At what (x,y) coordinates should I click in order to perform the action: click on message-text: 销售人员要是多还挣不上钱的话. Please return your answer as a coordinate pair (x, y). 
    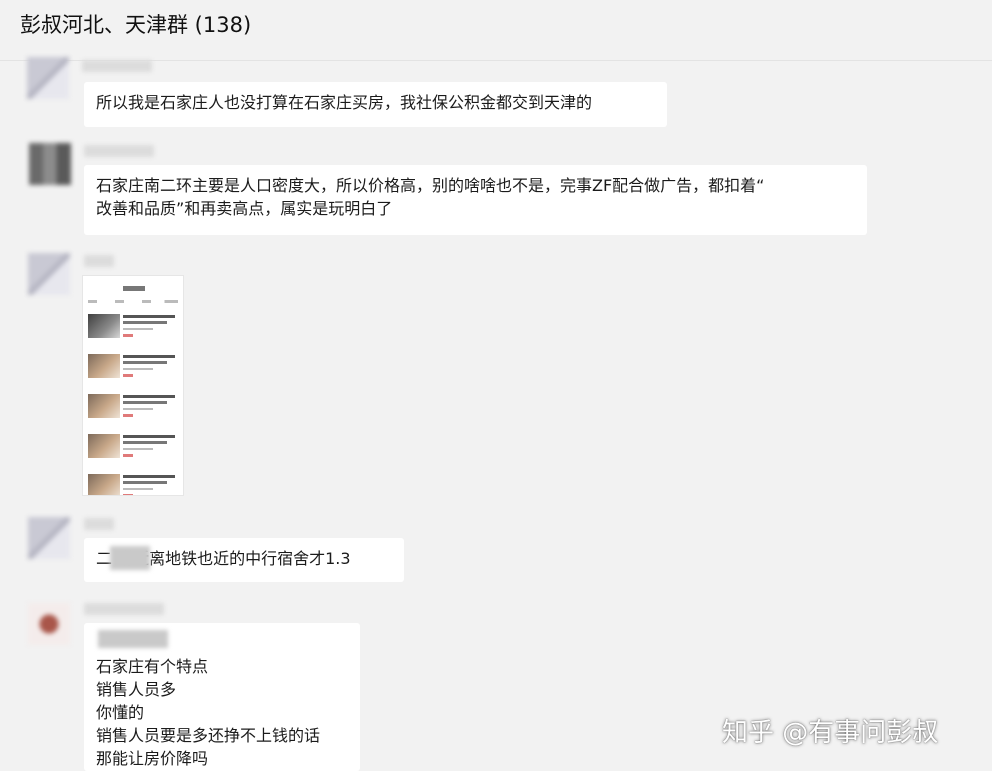
    Looking at the image, I should click on (208, 735).